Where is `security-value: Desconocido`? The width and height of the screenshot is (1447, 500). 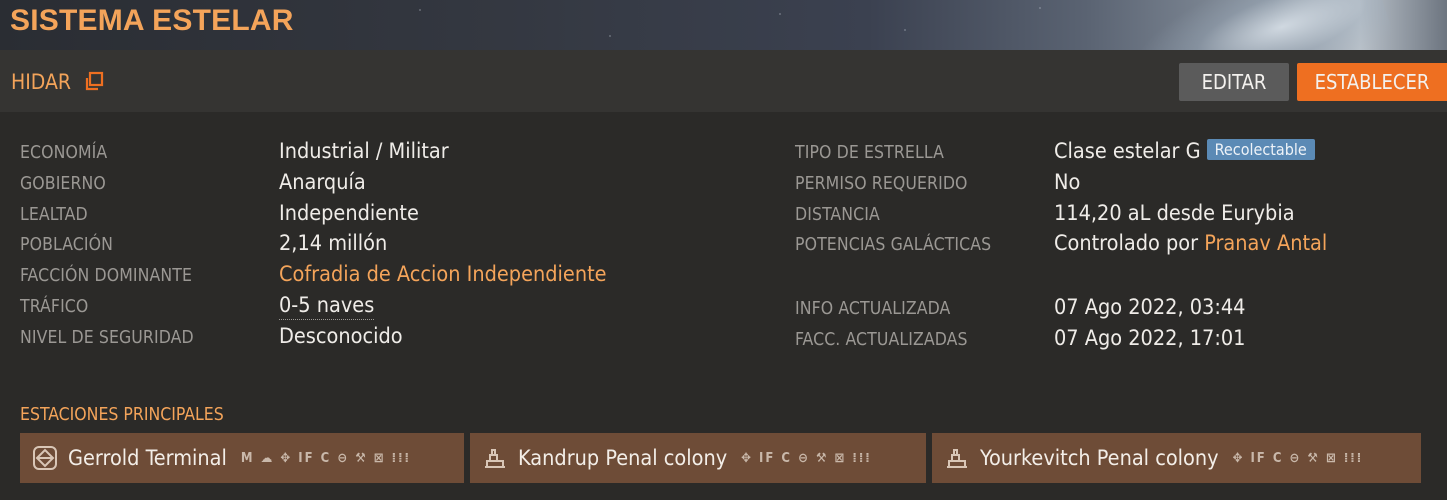
security-value: Desconocido is located at coordinates (341, 336).